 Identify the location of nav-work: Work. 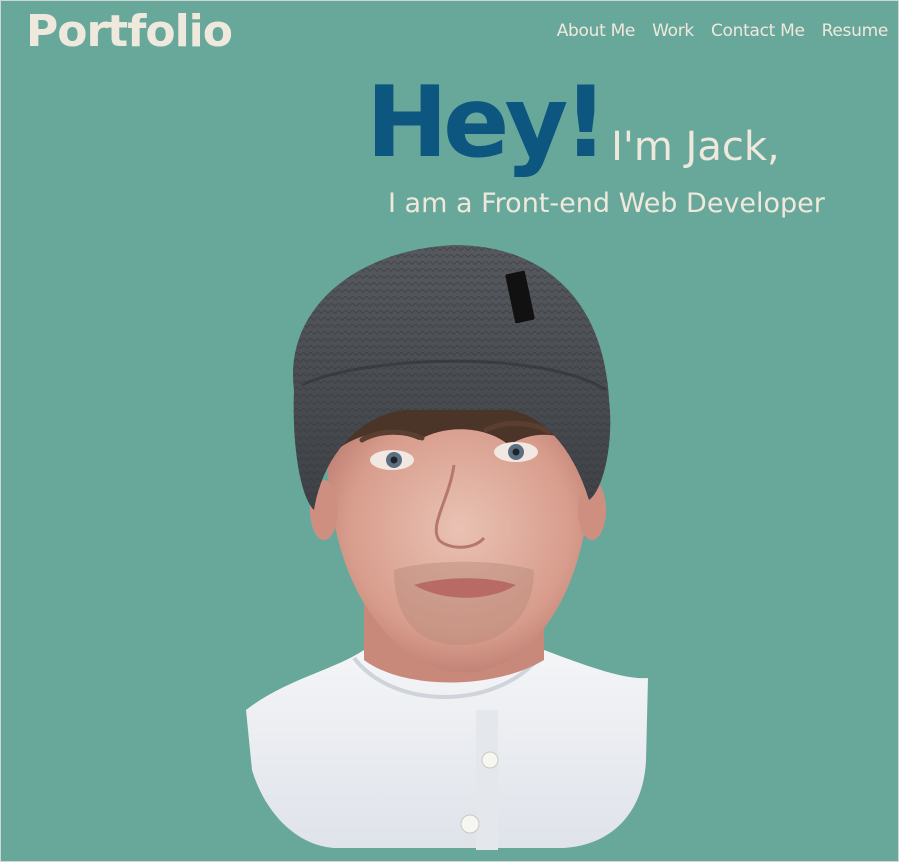
(673, 31).